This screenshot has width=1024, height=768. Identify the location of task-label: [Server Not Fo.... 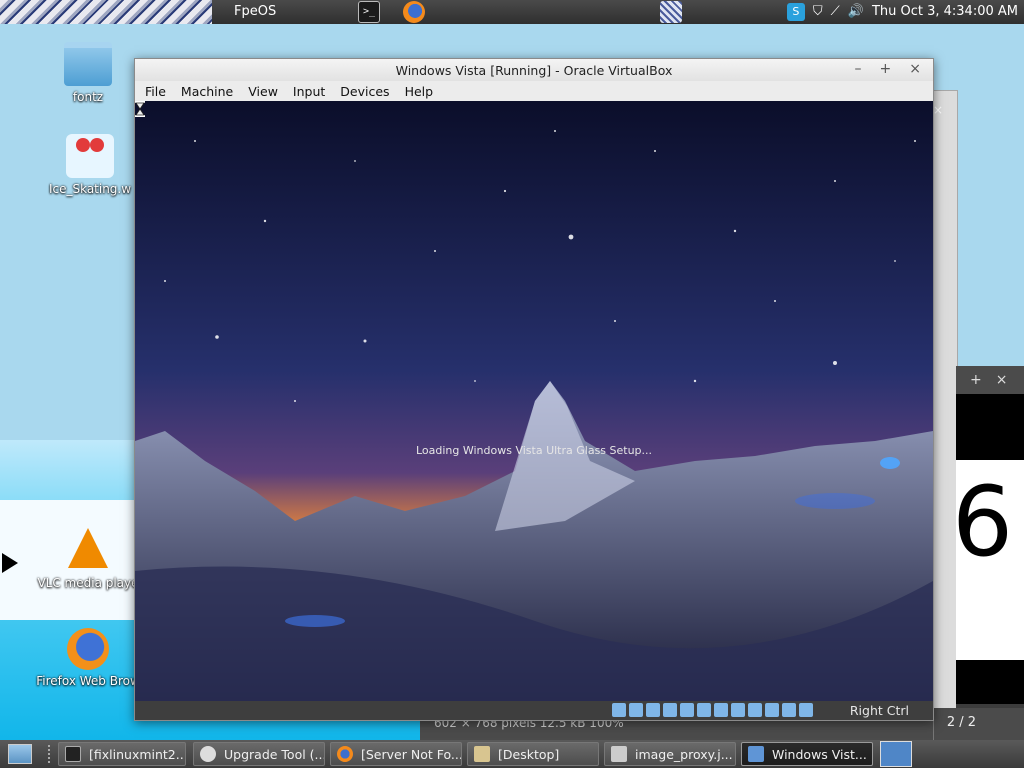
(411, 754).